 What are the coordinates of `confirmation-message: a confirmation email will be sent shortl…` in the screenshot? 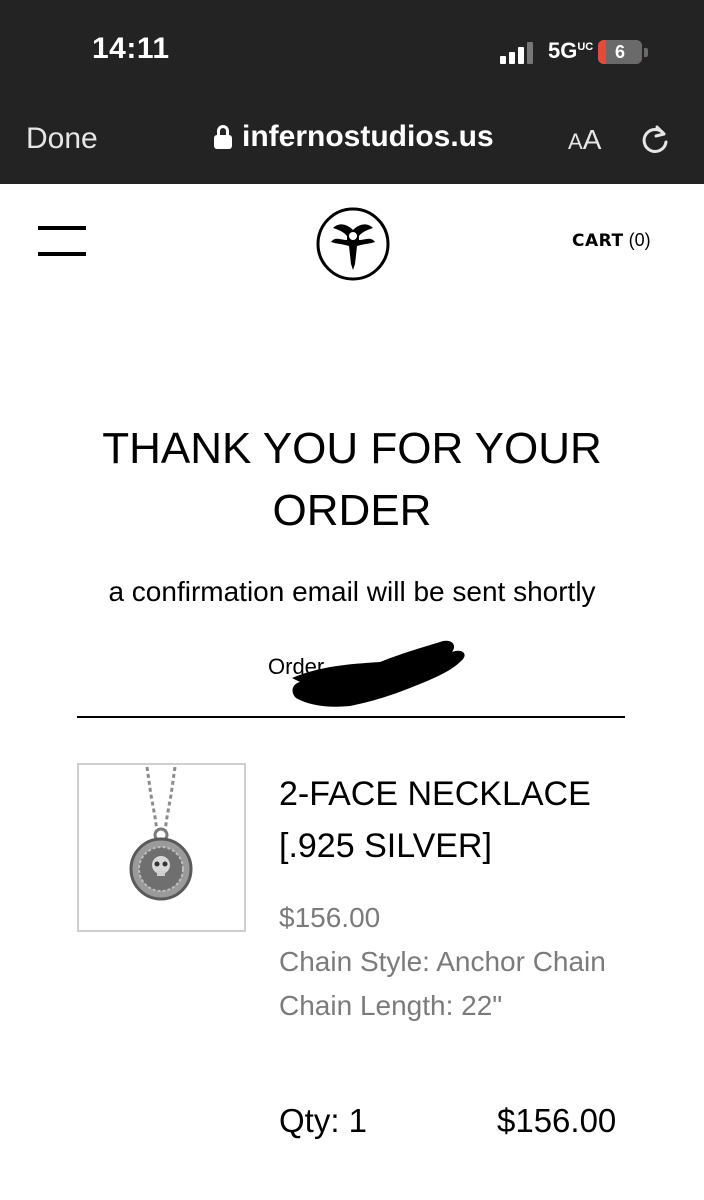 It's located at (352, 591).